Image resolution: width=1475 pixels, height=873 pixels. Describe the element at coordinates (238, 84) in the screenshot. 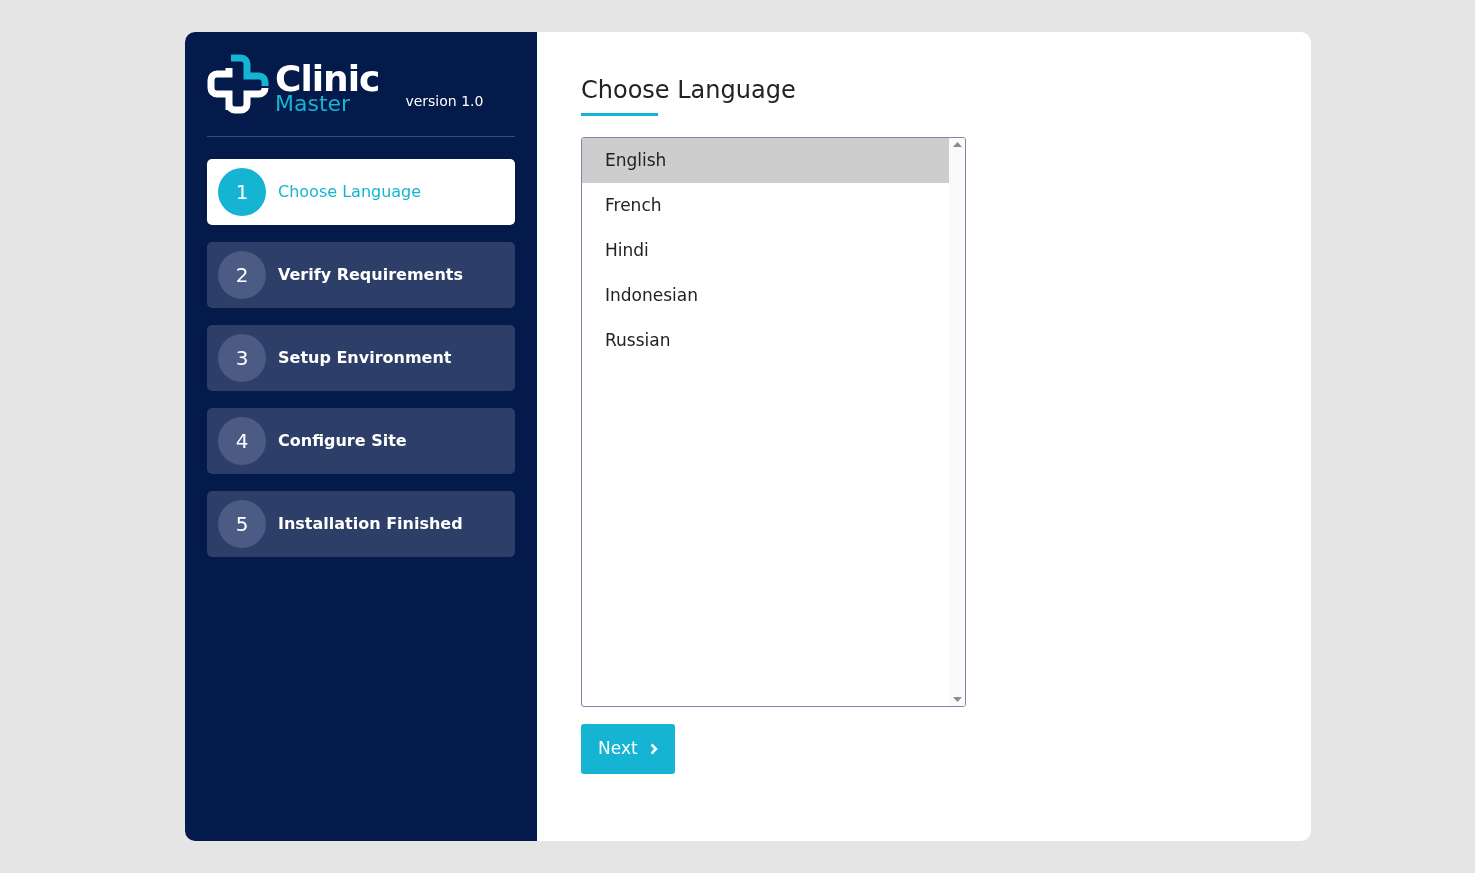

I see `logo-icon` at that location.